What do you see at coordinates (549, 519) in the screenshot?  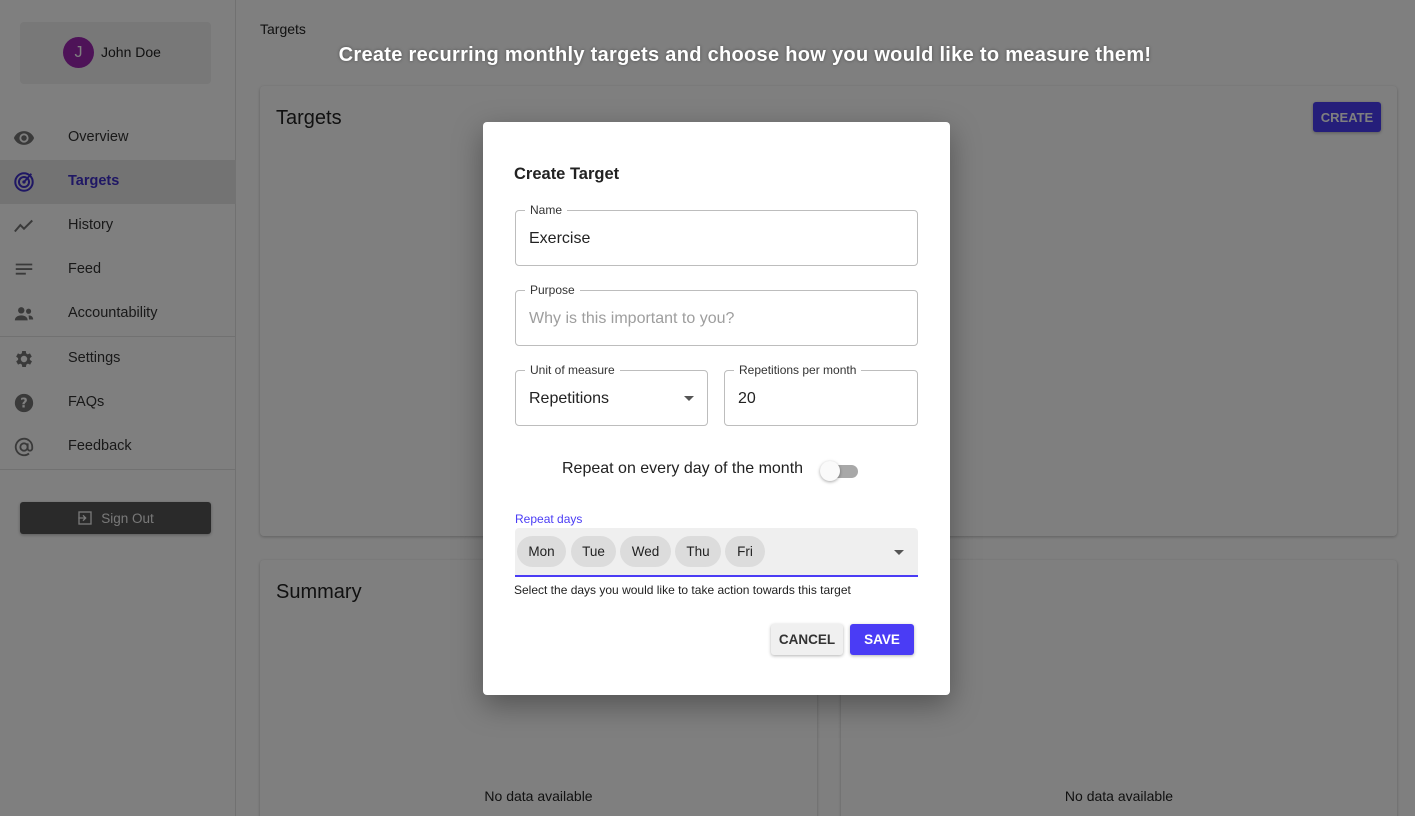 I see `repeat-days-label: Repeat days` at bounding box center [549, 519].